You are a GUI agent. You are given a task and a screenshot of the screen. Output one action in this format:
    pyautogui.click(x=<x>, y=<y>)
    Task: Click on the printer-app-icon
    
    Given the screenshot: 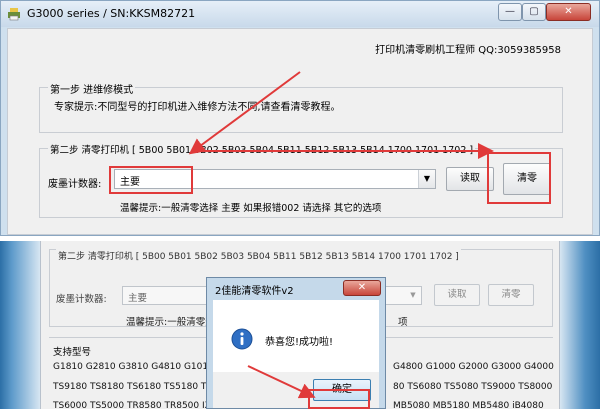 What is the action you would take?
    pyautogui.click(x=14, y=14)
    